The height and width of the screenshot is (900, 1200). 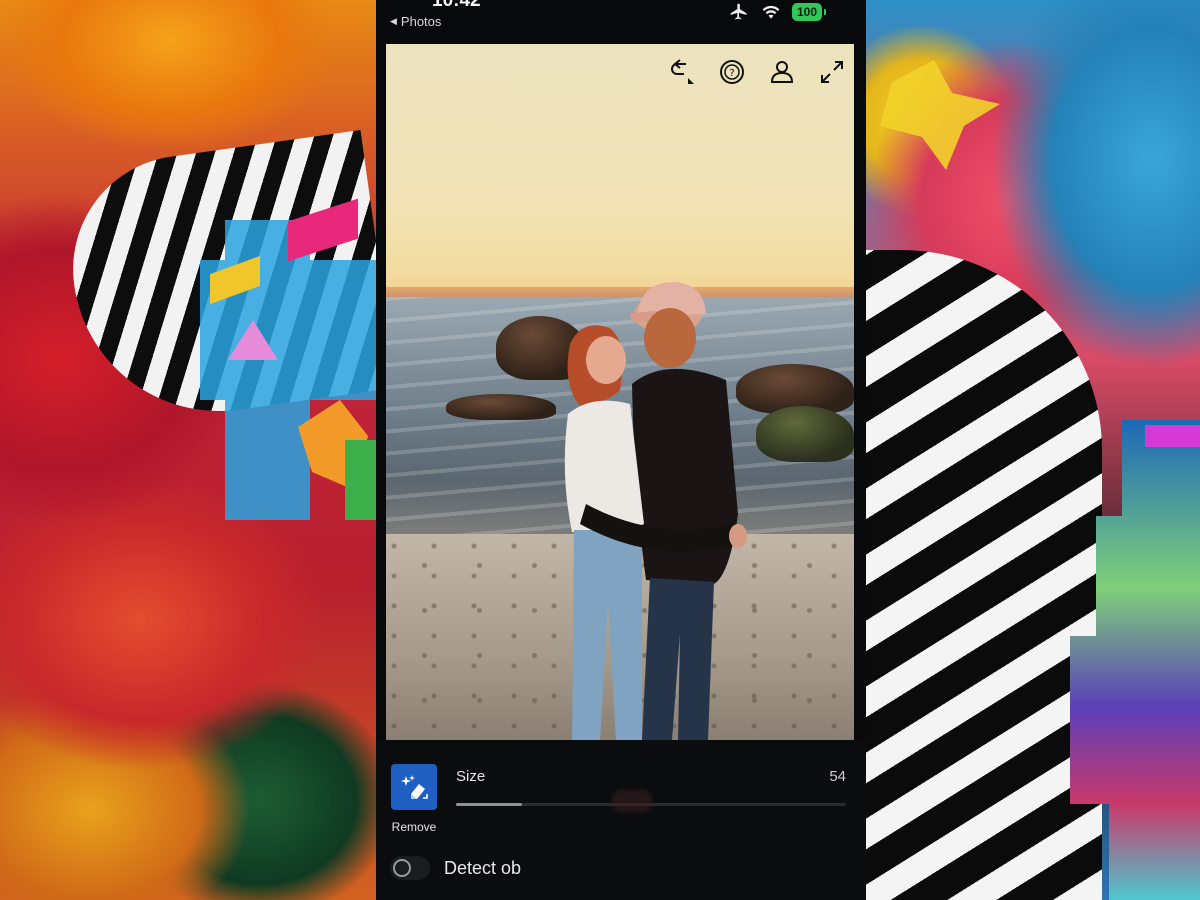 I want to click on remove-tool: Remove, so click(x=414, y=799).